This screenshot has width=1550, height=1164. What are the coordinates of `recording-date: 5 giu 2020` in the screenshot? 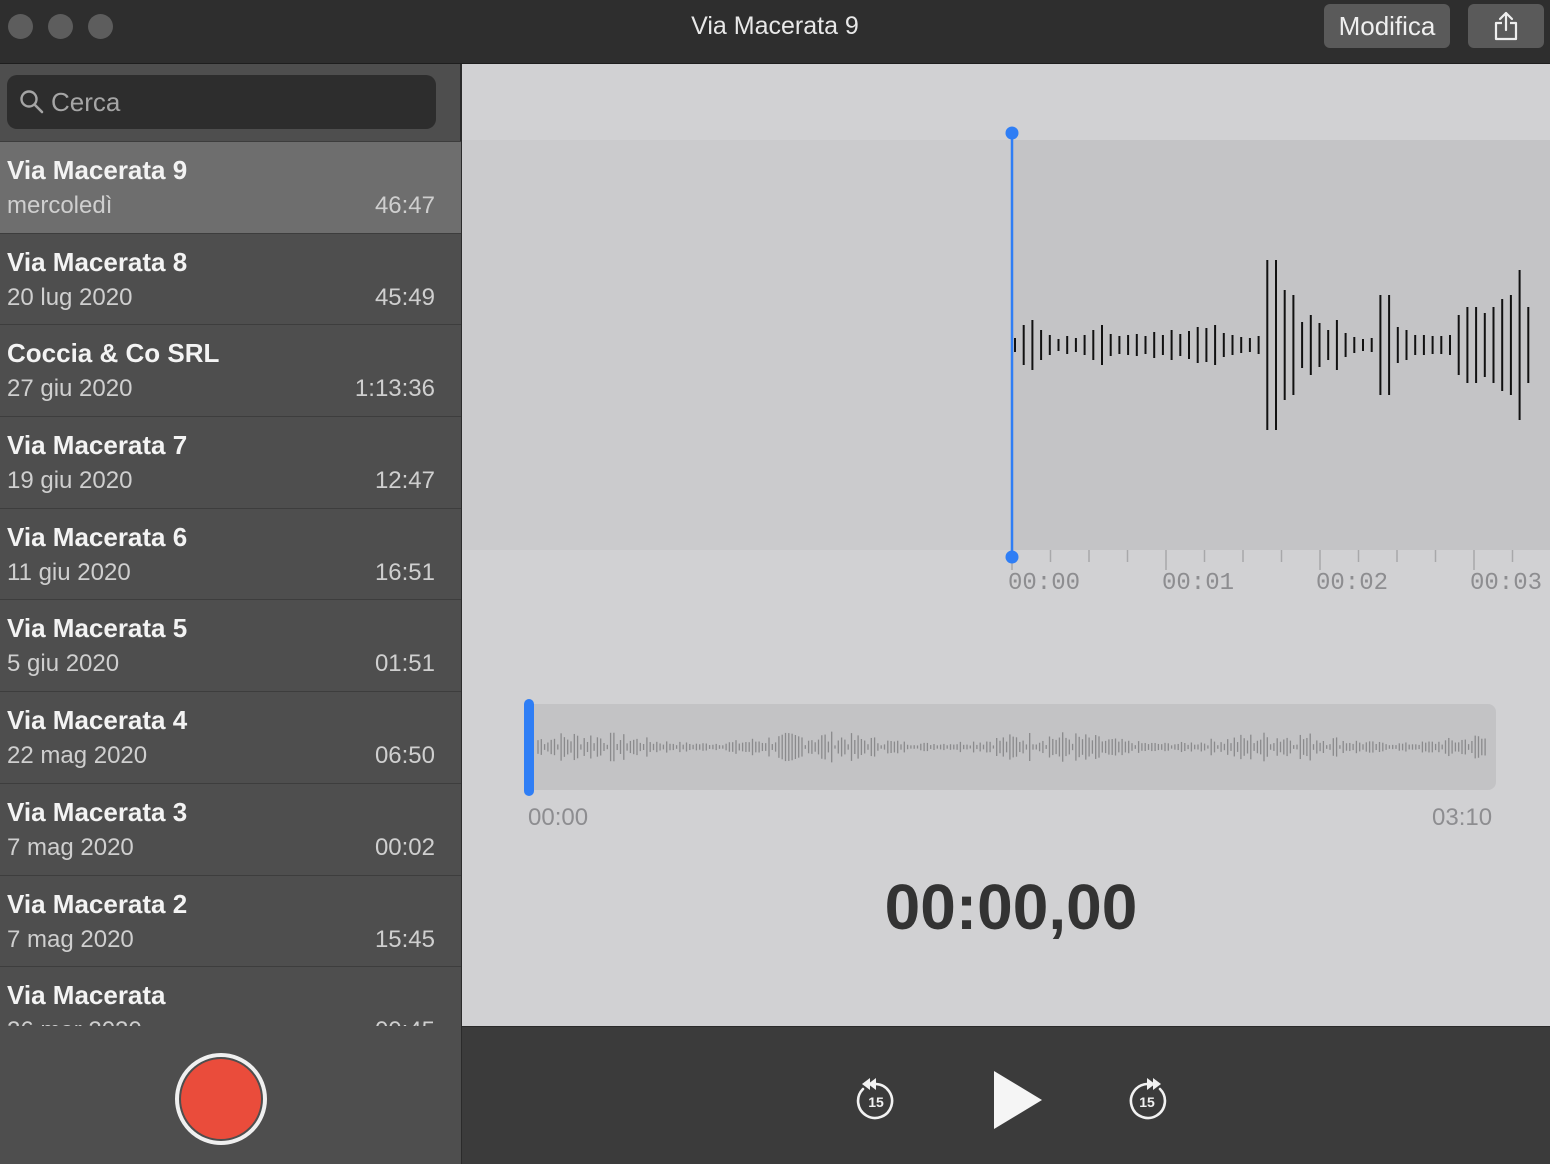 It's located at (63, 664).